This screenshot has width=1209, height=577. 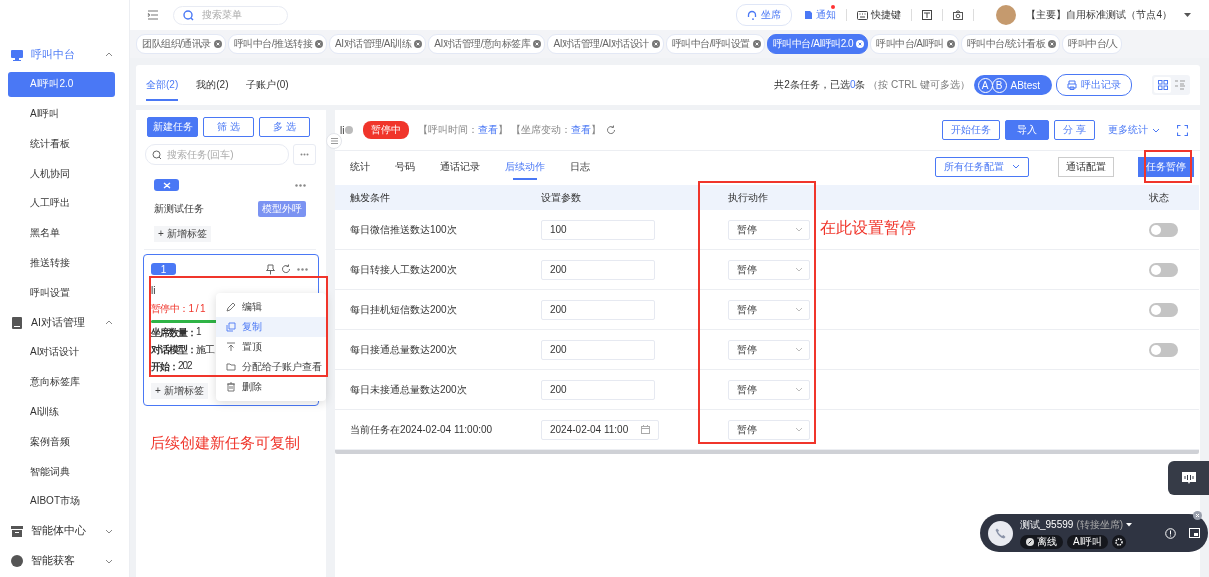 What do you see at coordinates (61, 323) in the screenshot?
I see `sidebar-group: AI对话管理` at bounding box center [61, 323].